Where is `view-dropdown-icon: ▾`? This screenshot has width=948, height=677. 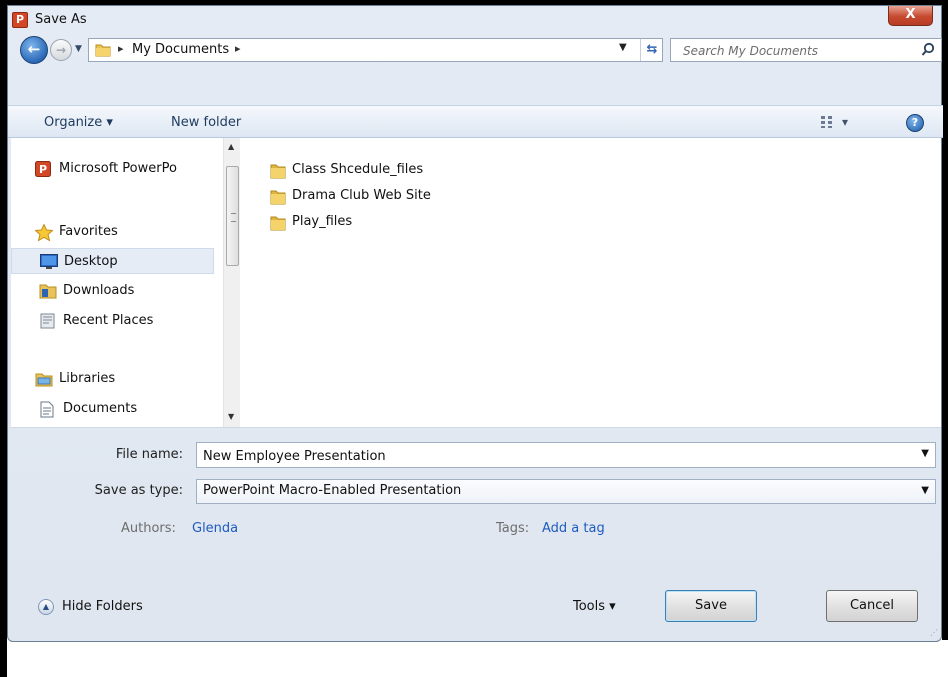
view-dropdown-icon: ▾ is located at coordinates (845, 122).